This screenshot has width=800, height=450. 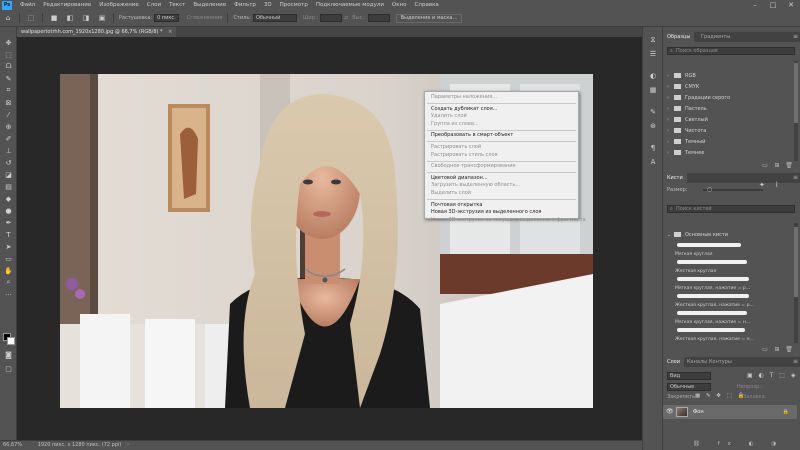 I want to click on gradient-tool-icon: ▤, so click(x=8, y=186).